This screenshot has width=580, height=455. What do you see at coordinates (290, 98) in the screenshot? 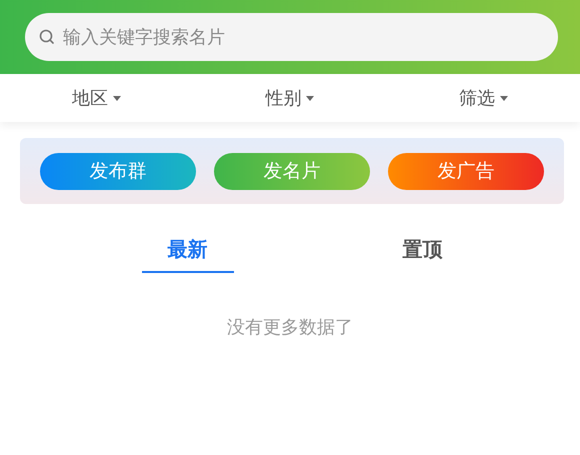
I see `filter-dropdown: 性别` at bounding box center [290, 98].